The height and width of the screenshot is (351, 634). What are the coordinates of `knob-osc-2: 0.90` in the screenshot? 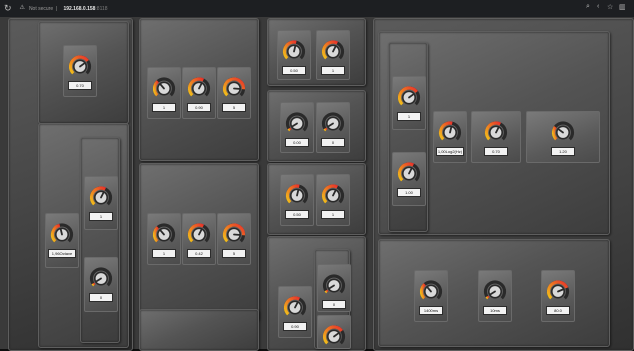 It's located at (199, 93).